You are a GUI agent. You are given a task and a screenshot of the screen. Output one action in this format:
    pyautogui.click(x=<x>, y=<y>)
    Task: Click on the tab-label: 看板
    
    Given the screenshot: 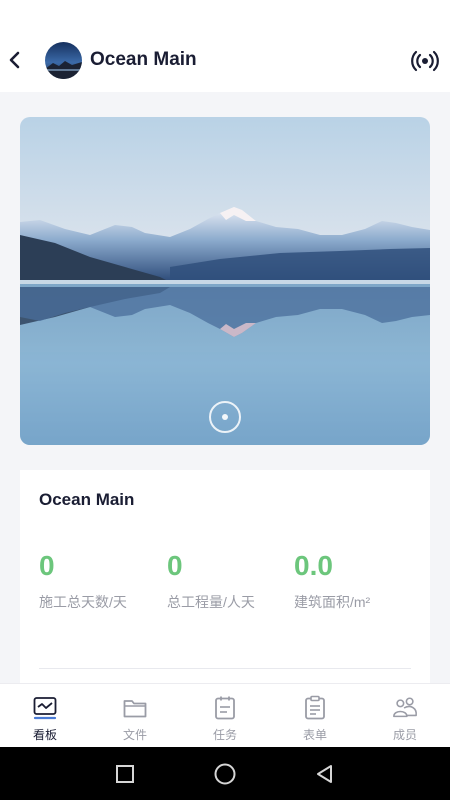 What is the action you would take?
    pyautogui.click(x=44, y=735)
    